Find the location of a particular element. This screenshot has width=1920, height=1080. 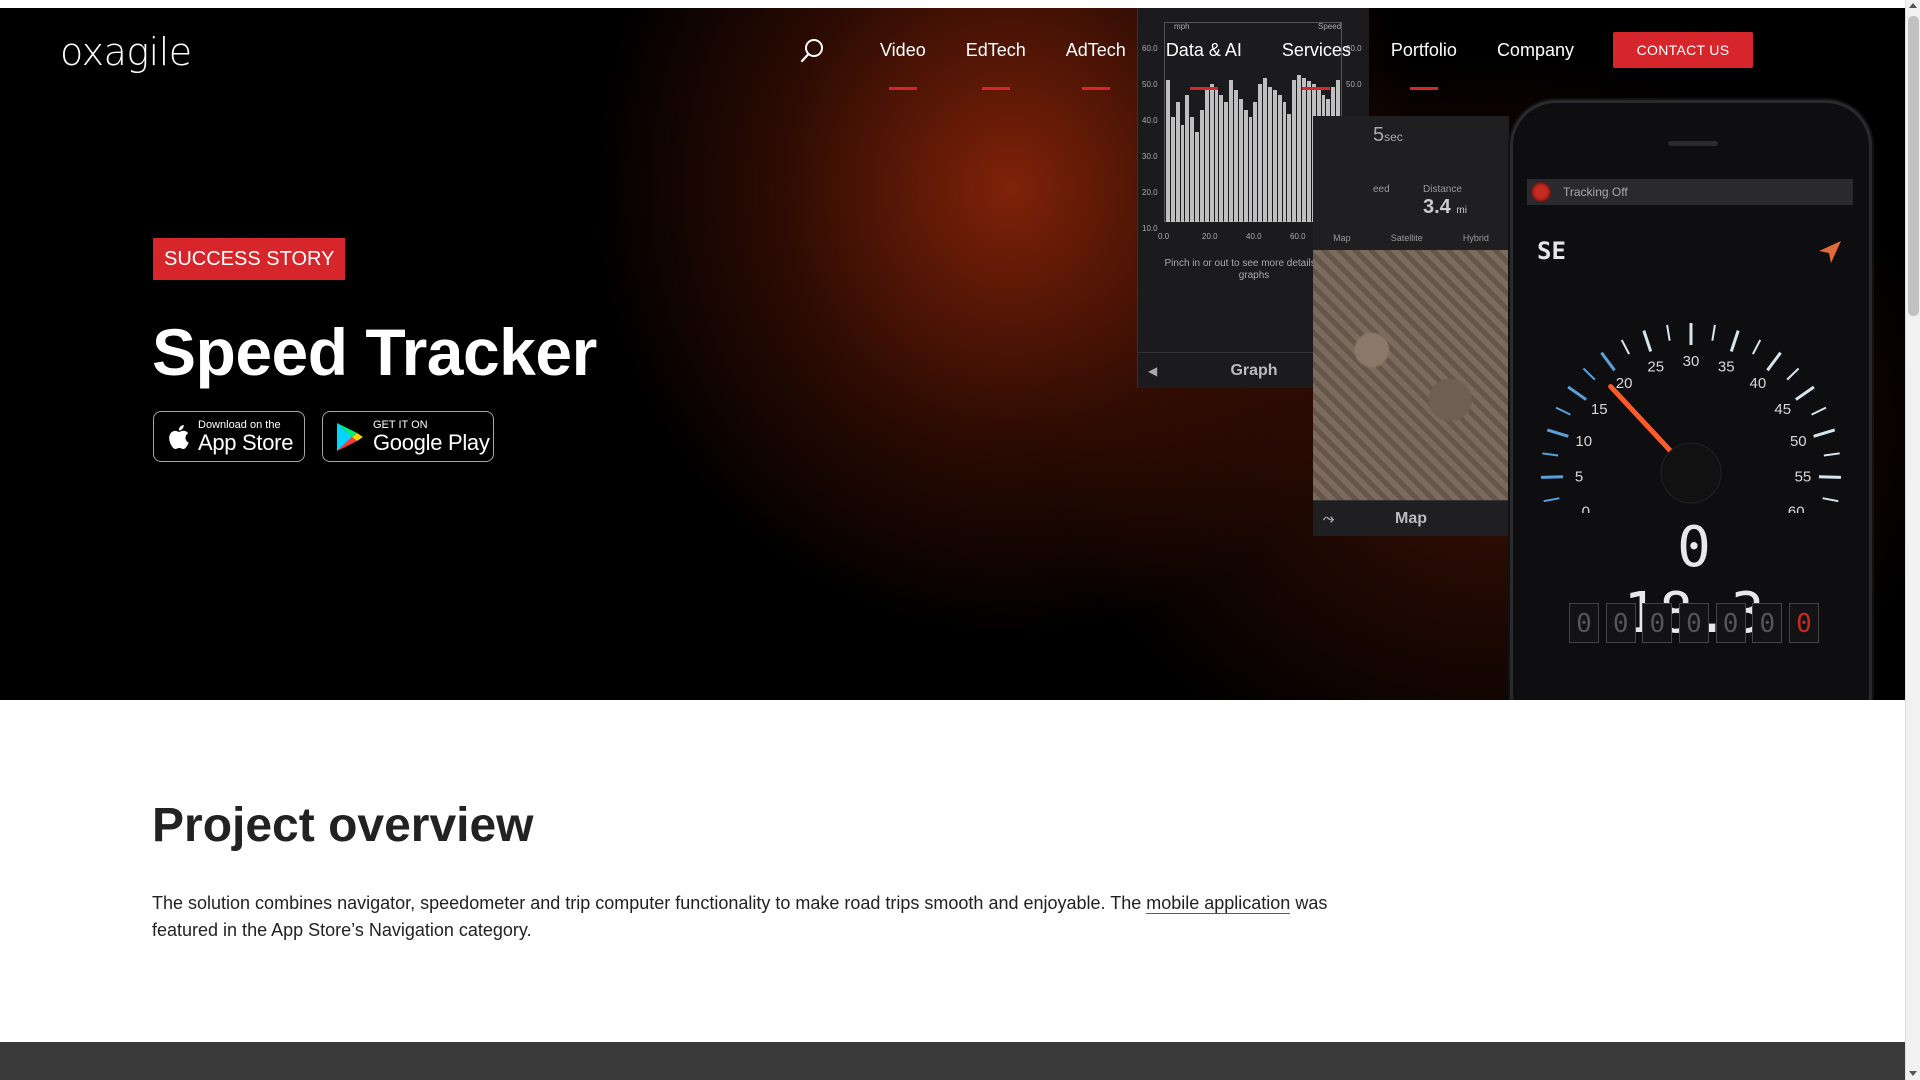

map-top: 5sec eed Distance 3.4 mi is located at coordinates (1441, 167).